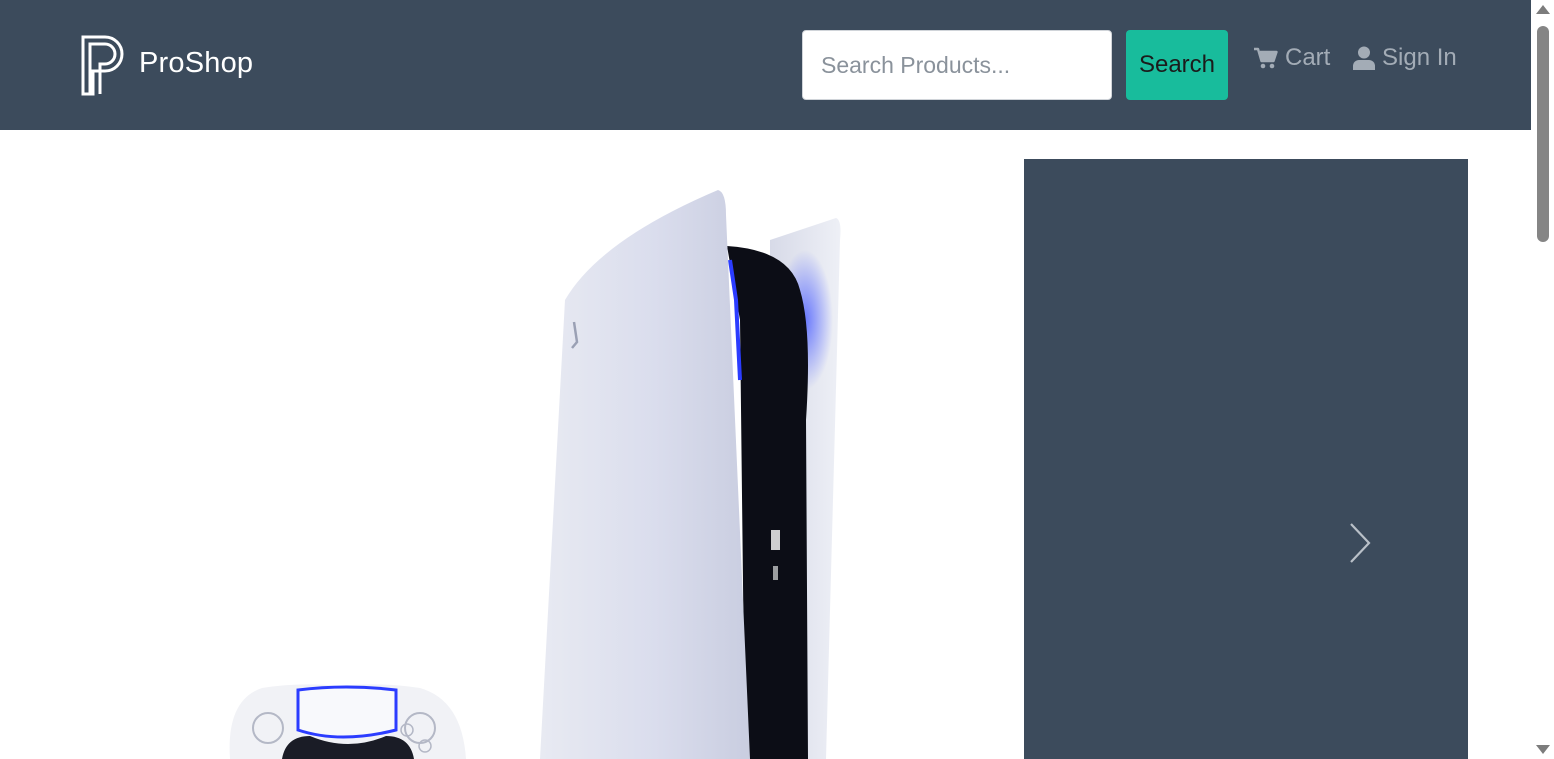 This screenshot has width=1554, height=759. Describe the element at coordinates (1308, 57) in the screenshot. I see `cart-label: Cart` at that location.